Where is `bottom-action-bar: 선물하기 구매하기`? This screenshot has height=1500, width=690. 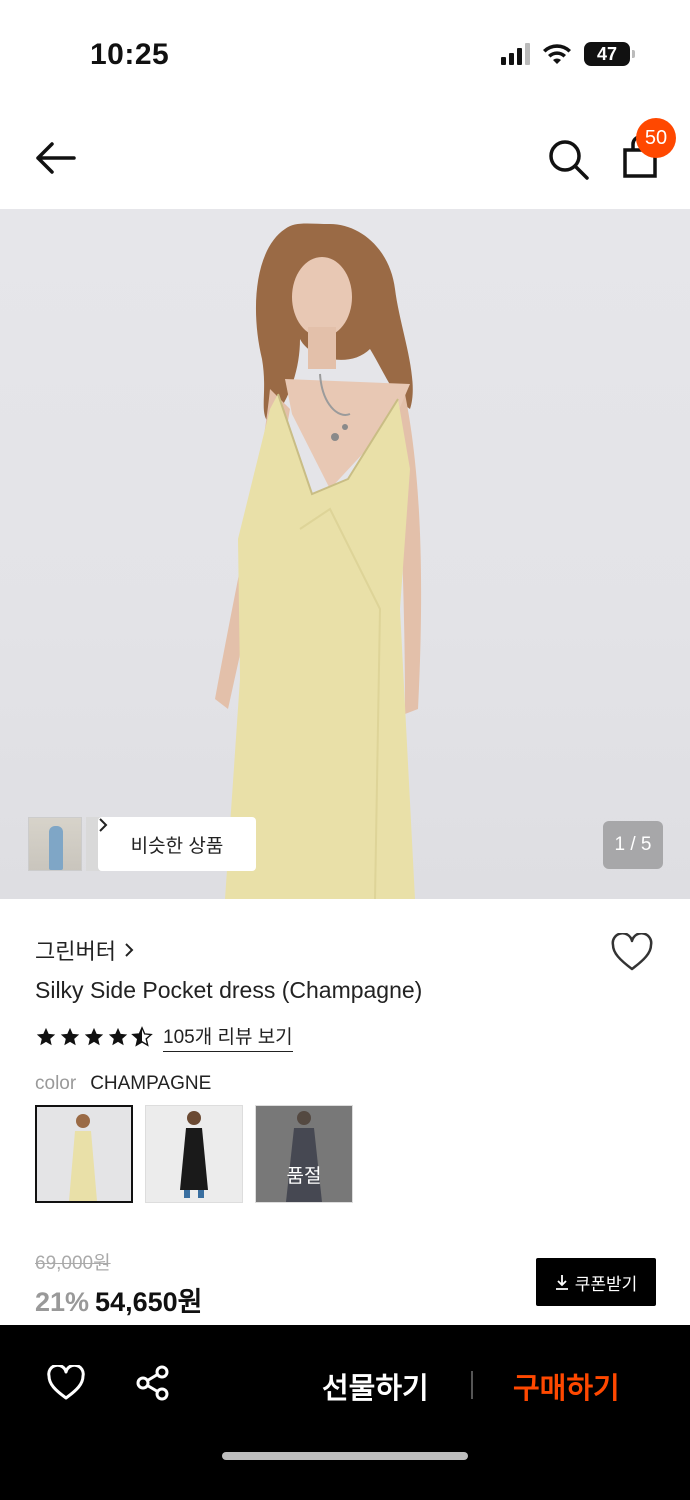
bottom-action-bar: 선물하기 구매하기 is located at coordinates (345, 1412).